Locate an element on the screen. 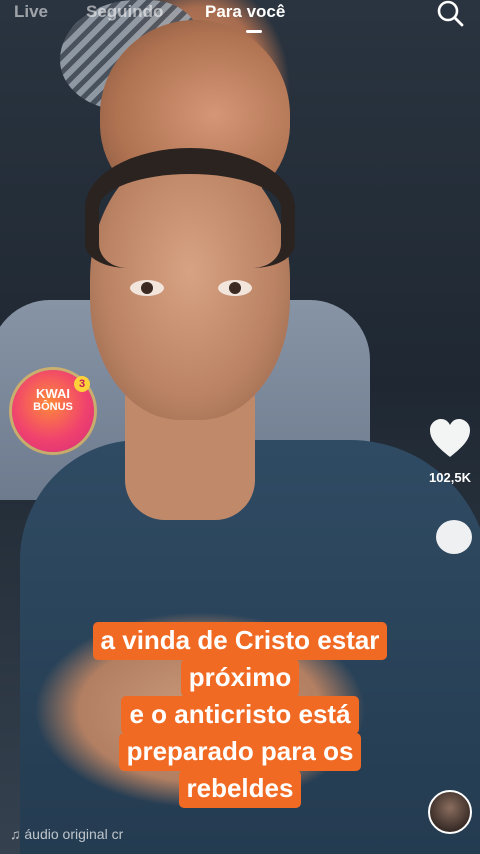  video-person-hair is located at coordinates (190, 208).